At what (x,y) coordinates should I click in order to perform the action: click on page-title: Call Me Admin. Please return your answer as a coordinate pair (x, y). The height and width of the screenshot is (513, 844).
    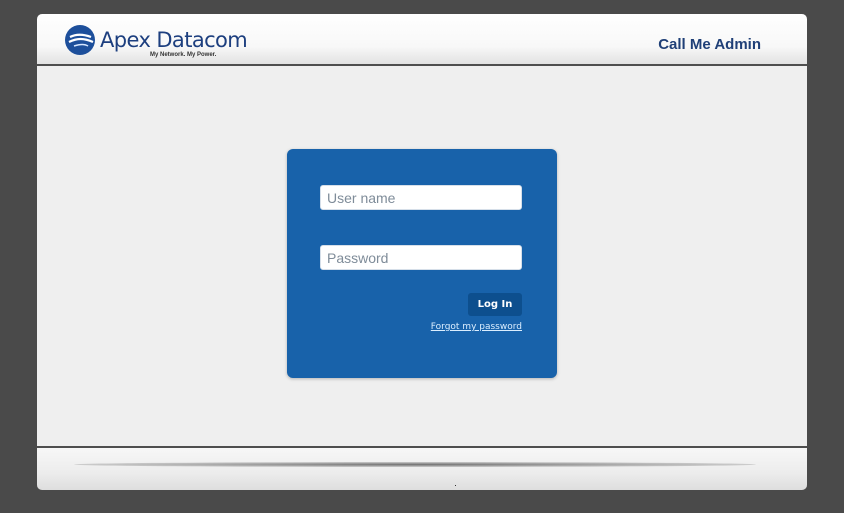
    Looking at the image, I should click on (709, 44).